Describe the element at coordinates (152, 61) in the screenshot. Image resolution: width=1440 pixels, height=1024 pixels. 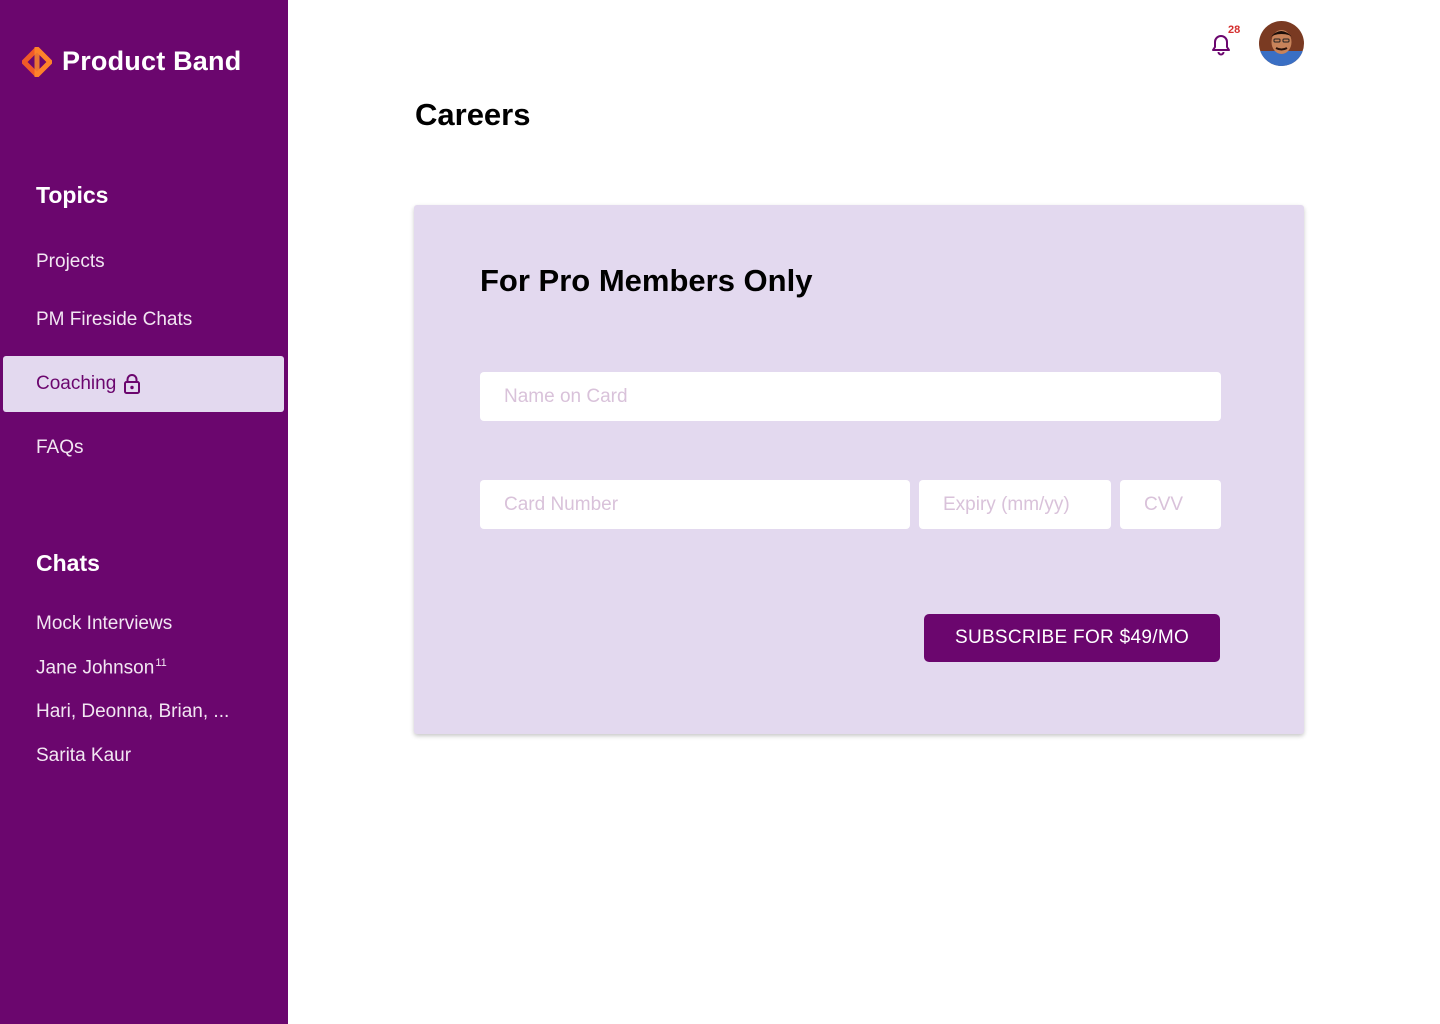
I see `brand-name: Product Band` at that location.